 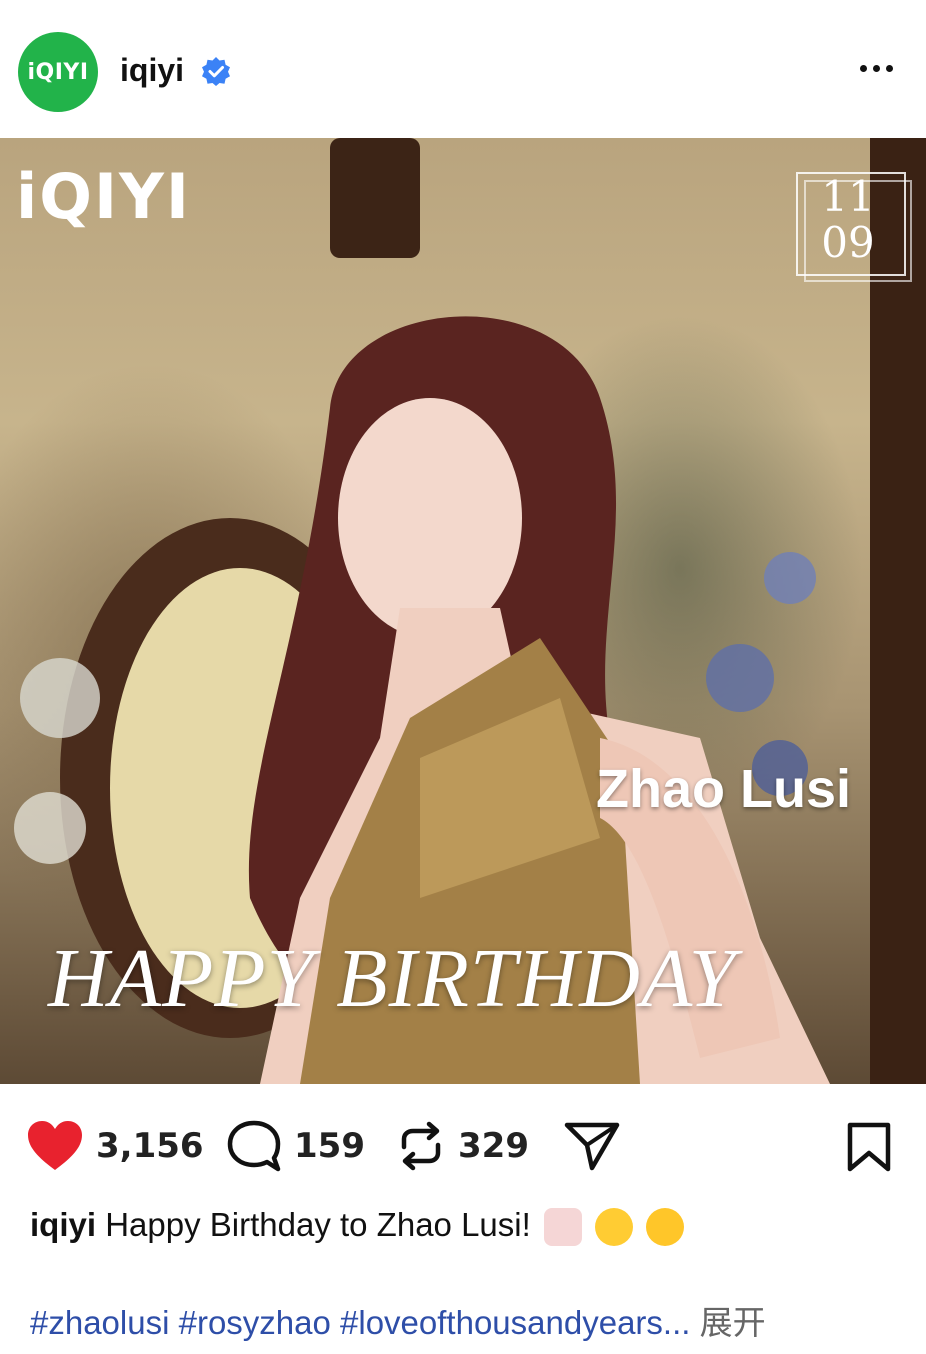 What do you see at coordinates (723, 789) in the screenshot?
I see `celebrity-name: Zhao Lusi` at bounding box center [723, 789].